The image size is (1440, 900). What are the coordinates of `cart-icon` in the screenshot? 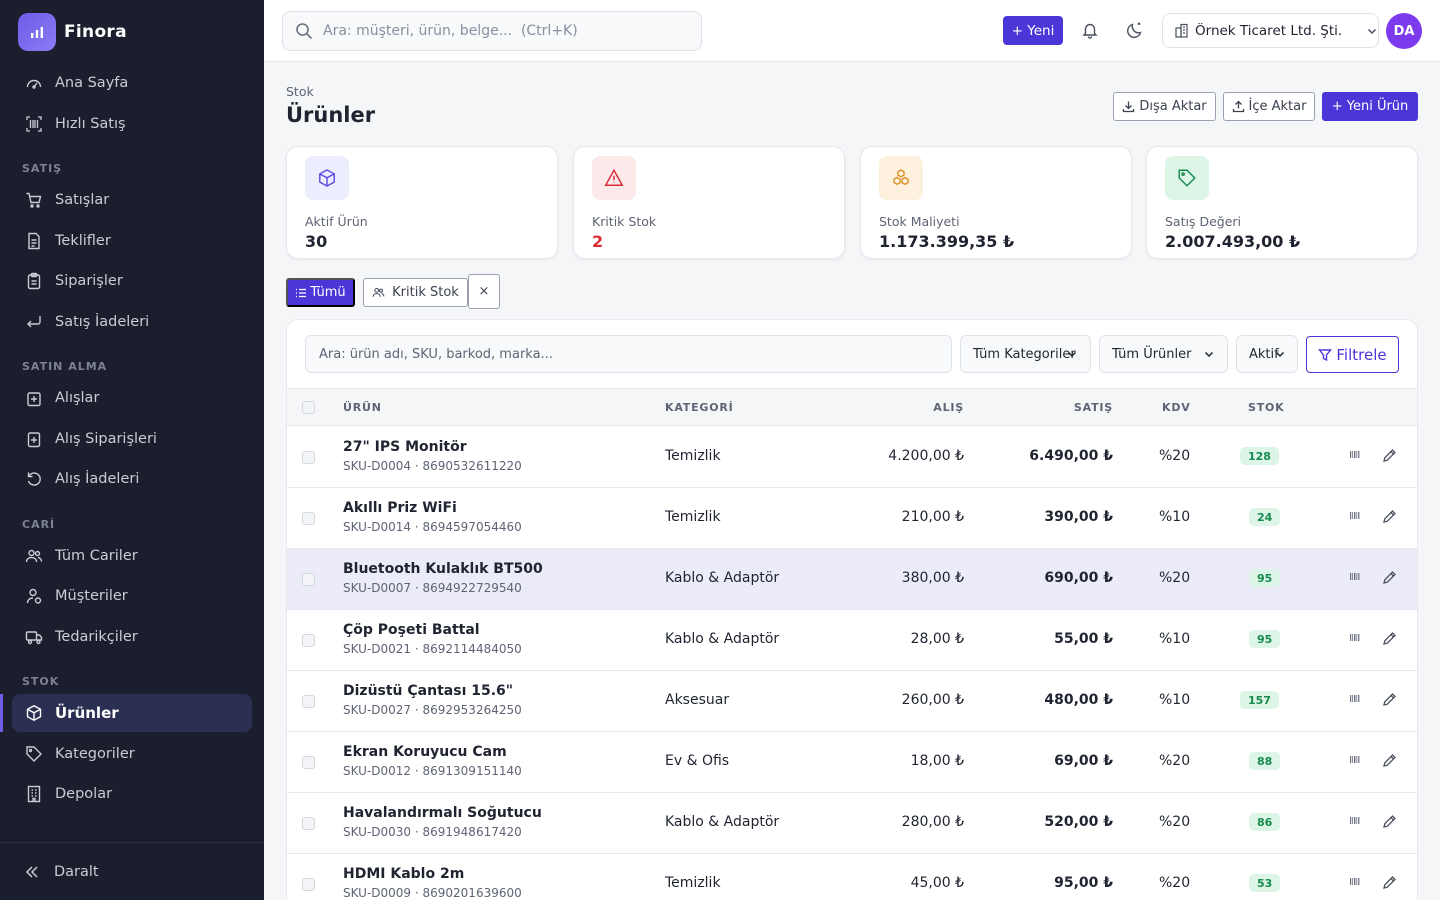 It's located at (34, 200).